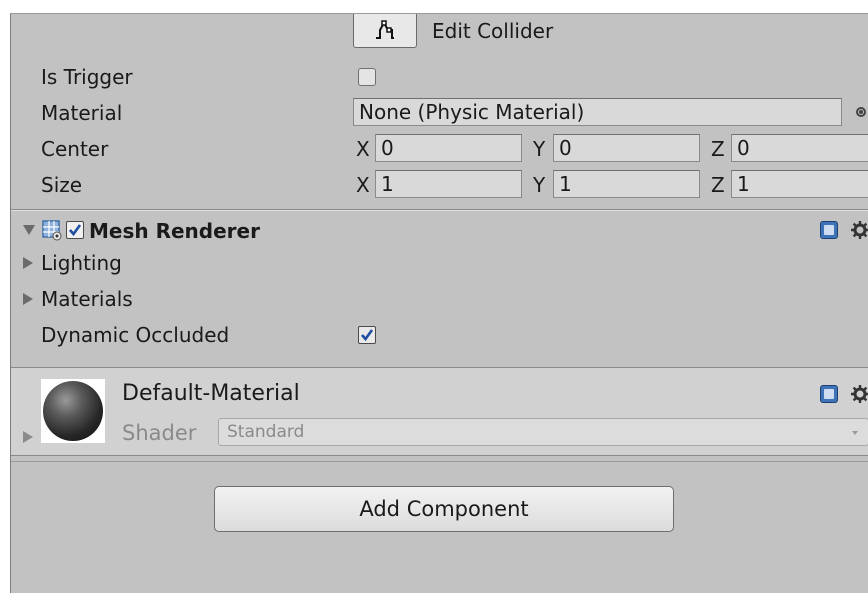  What do you see at coordinates (626, 148) in the screenshot?
I see `center-y-field: 0` at bounding box center [626, 148].